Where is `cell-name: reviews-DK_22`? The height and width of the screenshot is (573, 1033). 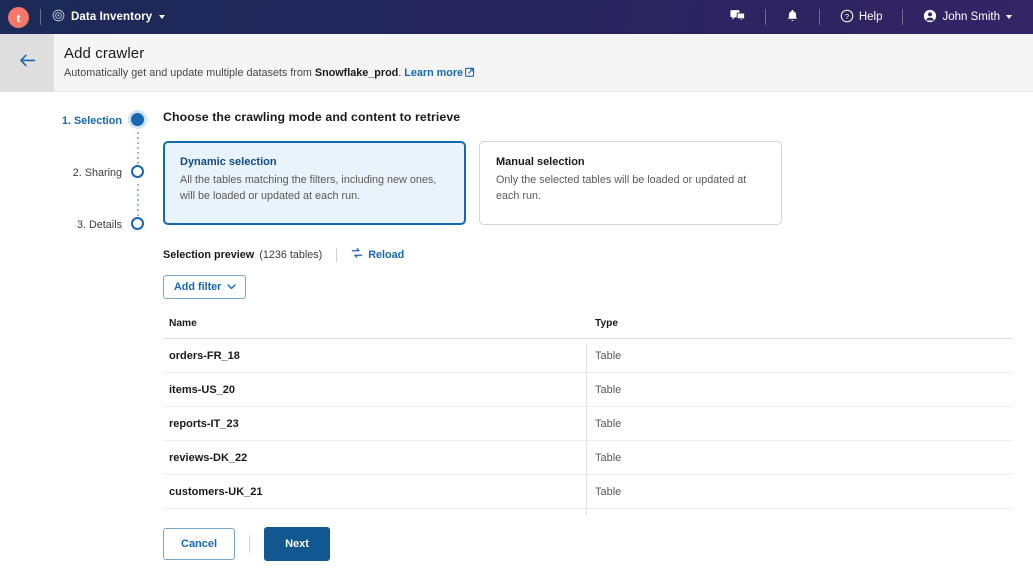
cell-name: reviews-DK_22 is located at coordinates (208, 457).